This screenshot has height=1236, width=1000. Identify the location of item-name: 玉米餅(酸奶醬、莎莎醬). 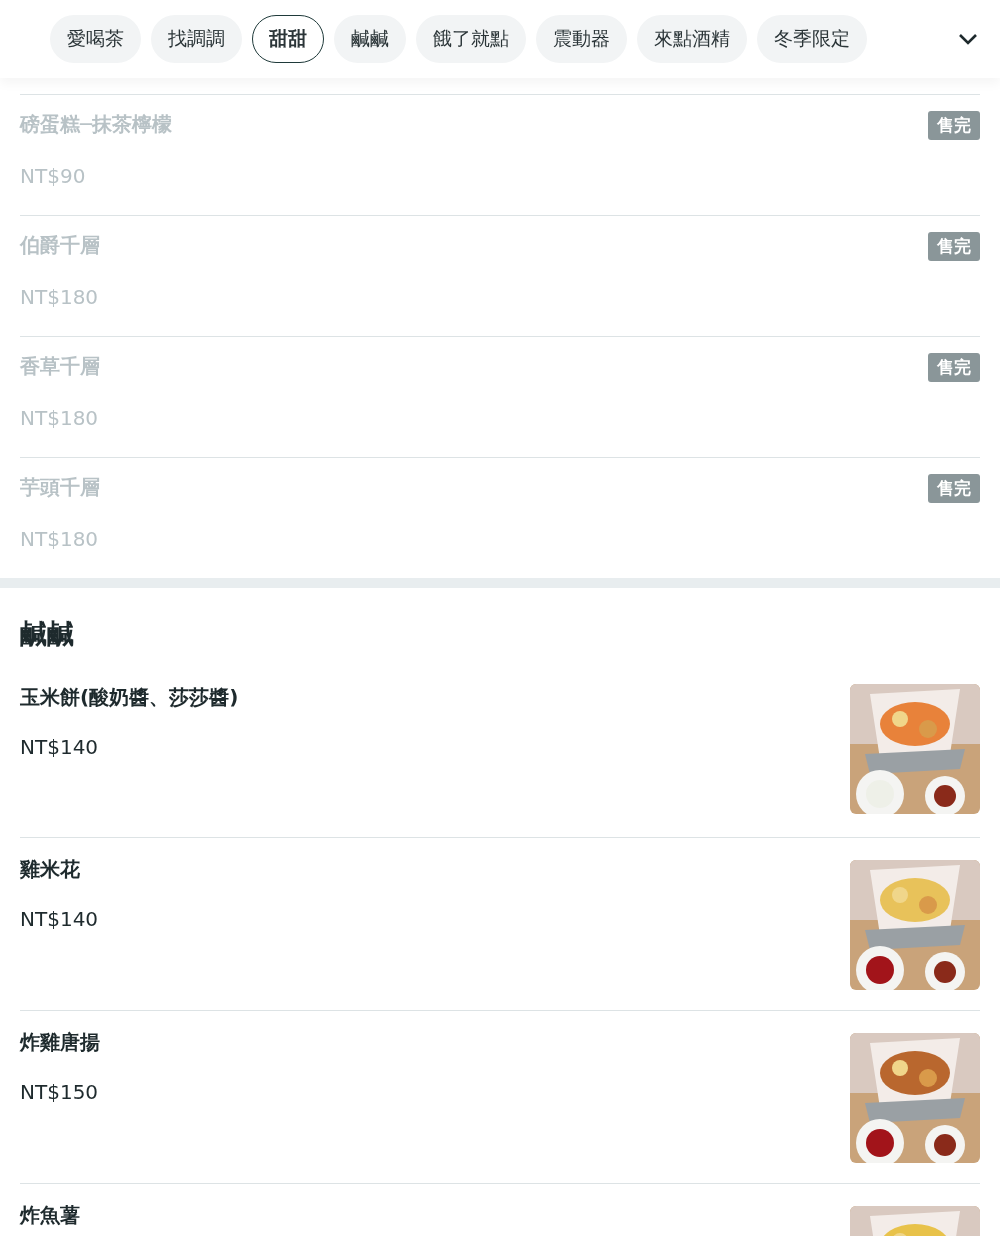
(129, 697).